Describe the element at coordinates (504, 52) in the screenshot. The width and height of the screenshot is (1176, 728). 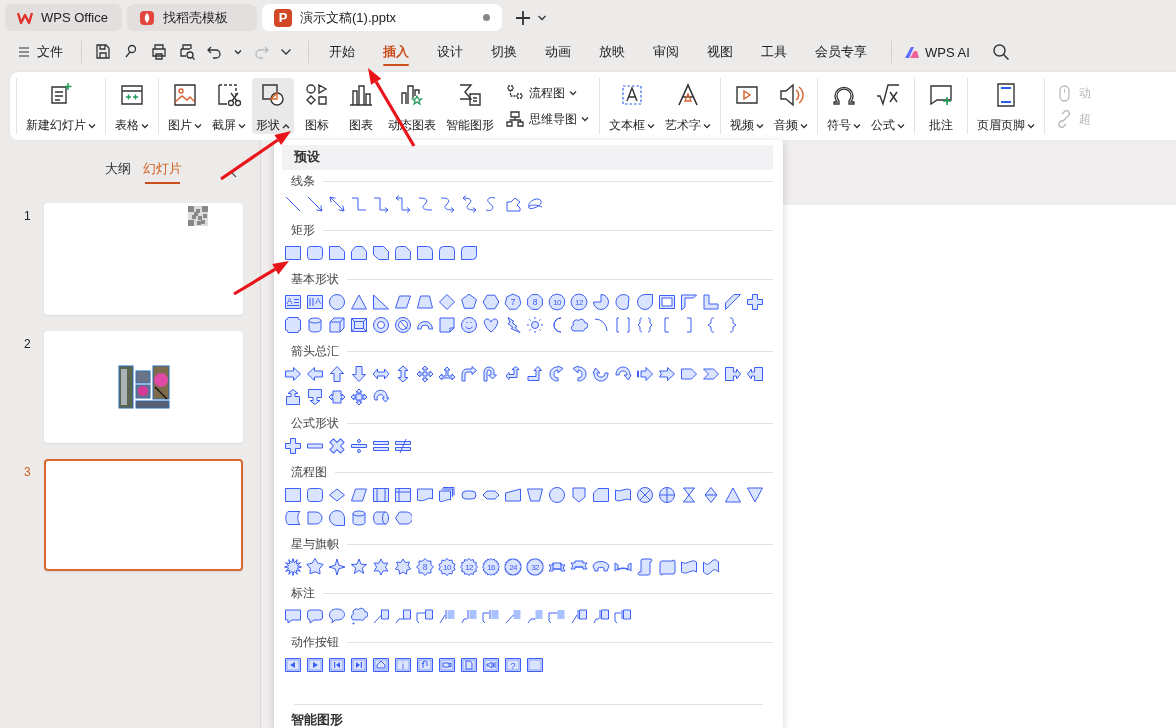
I see `ribbon-tab: 切换` at that location.